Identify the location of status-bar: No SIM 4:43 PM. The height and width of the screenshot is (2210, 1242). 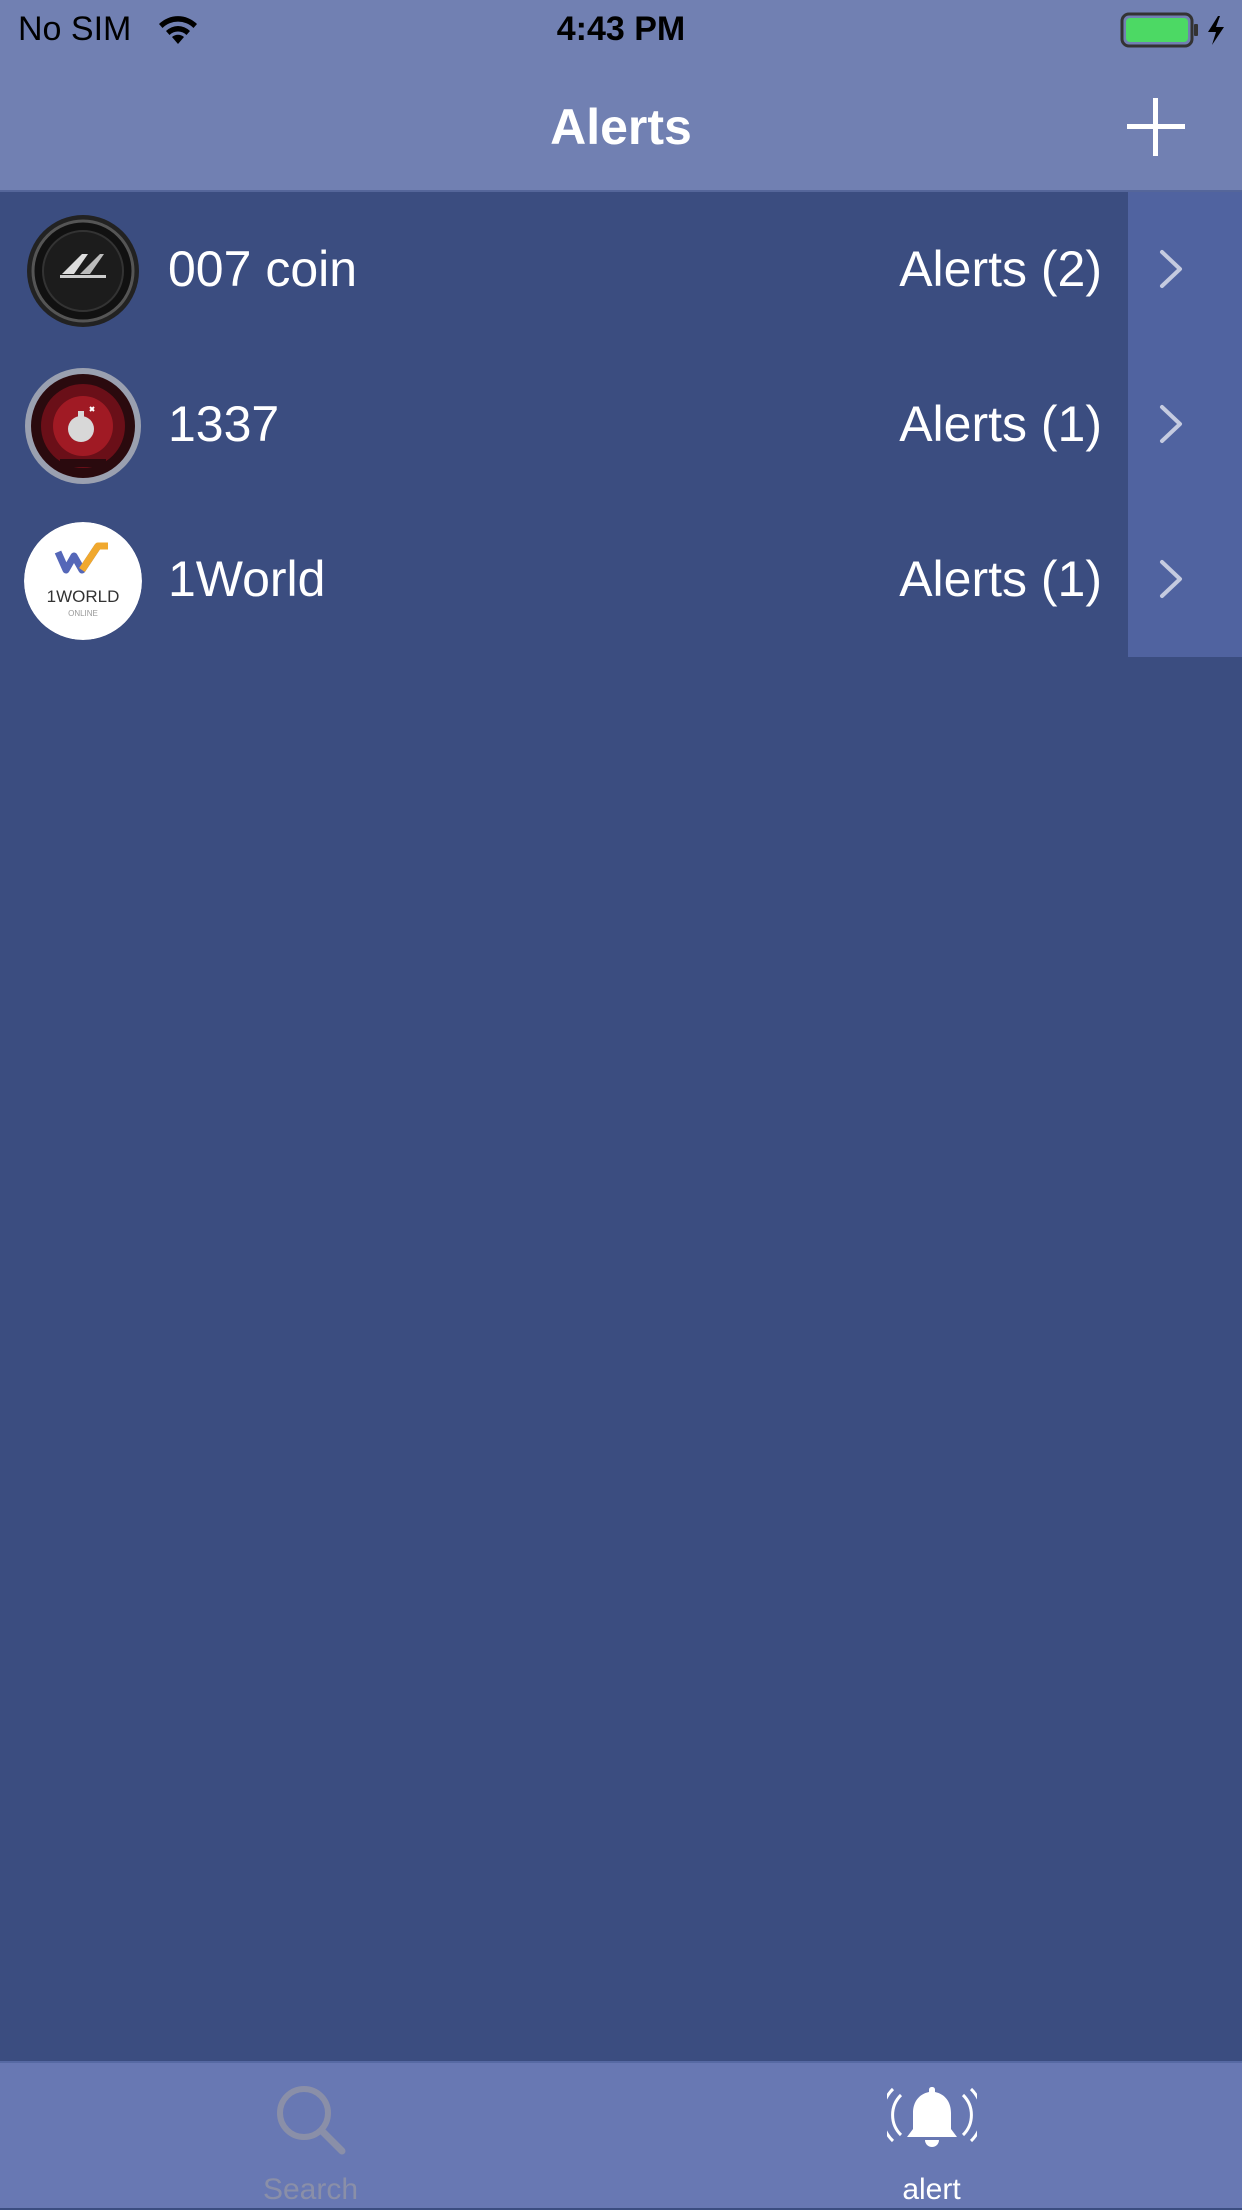
(621, 30).